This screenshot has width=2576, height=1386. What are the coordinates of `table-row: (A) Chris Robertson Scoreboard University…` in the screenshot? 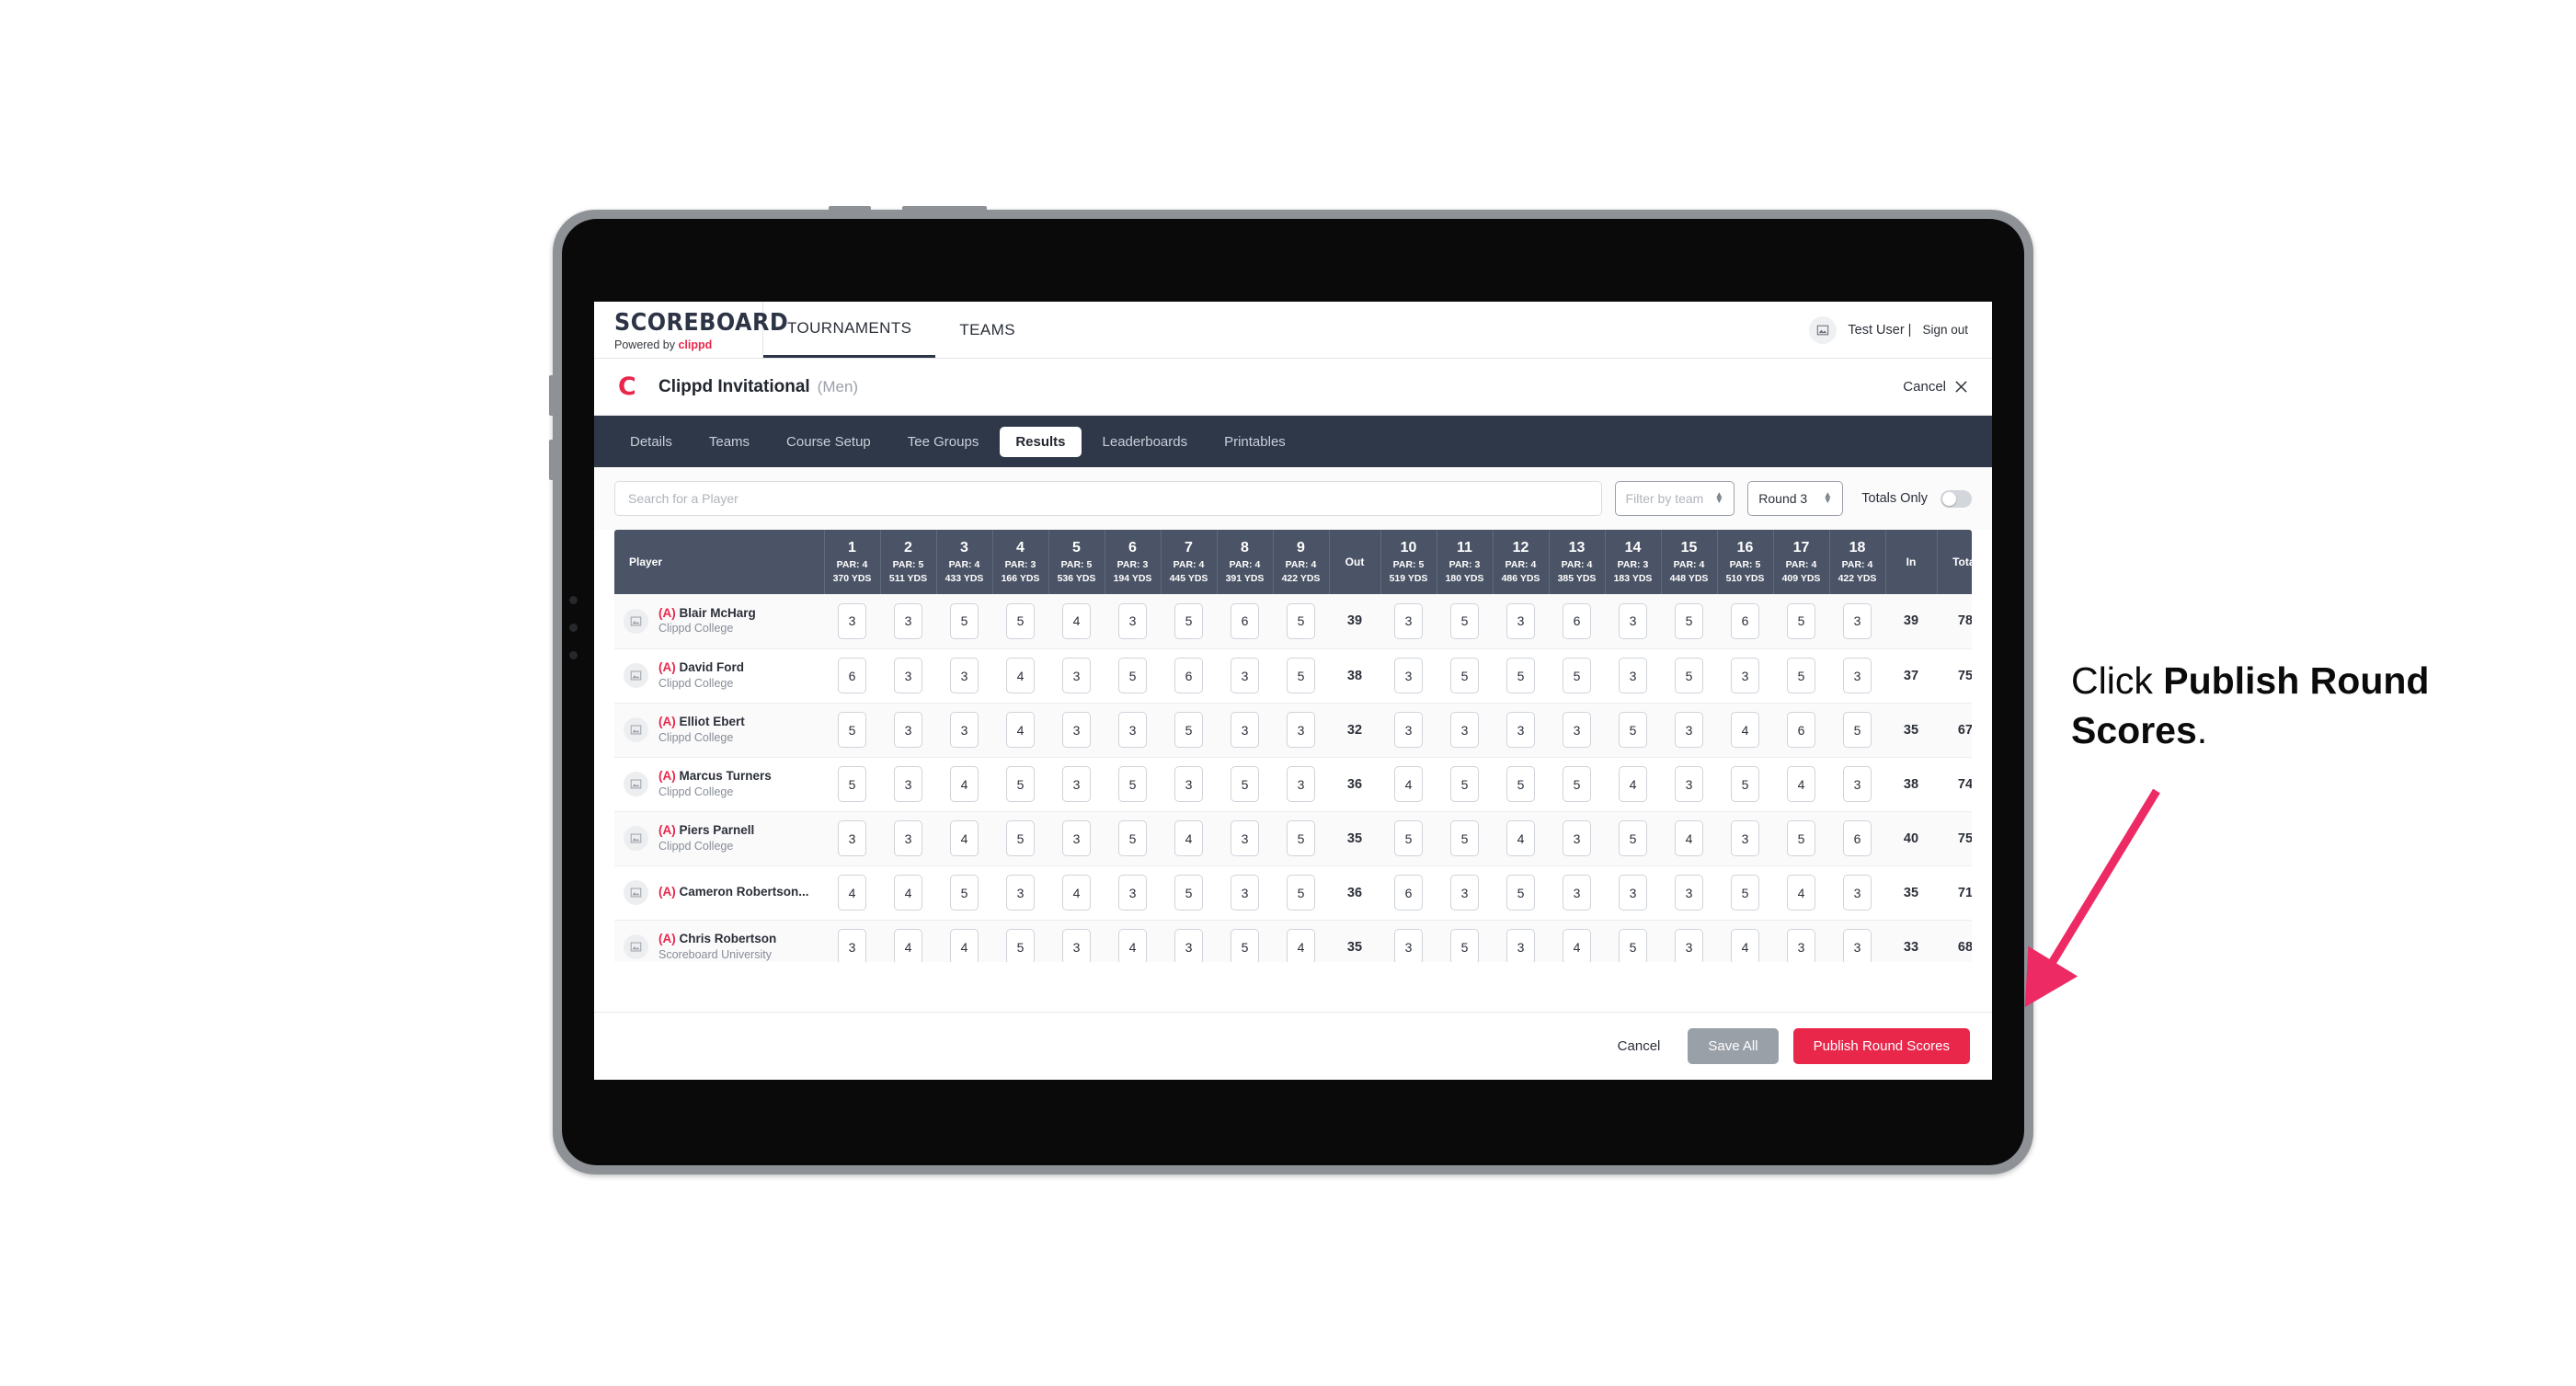 It's located at (1293, 941).